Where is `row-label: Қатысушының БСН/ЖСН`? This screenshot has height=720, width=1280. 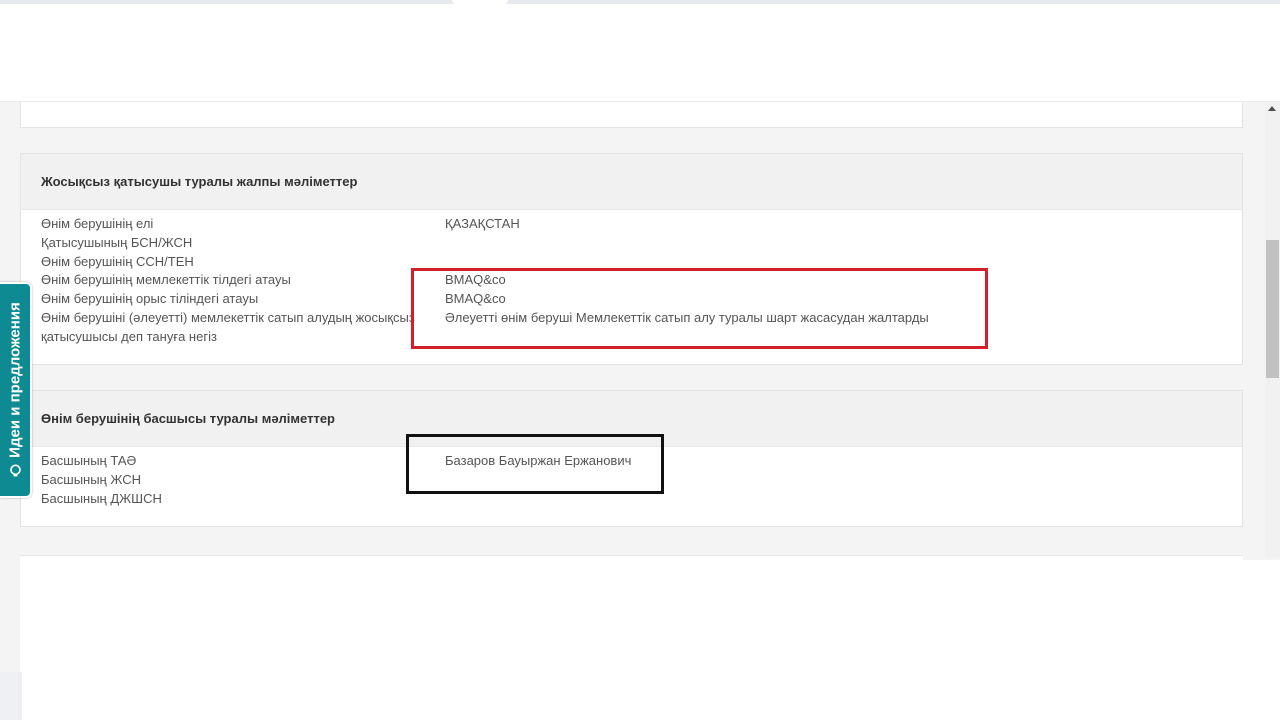
row-label: Қатысушының БСН/ЖСН is located at coordinates (117, 242).